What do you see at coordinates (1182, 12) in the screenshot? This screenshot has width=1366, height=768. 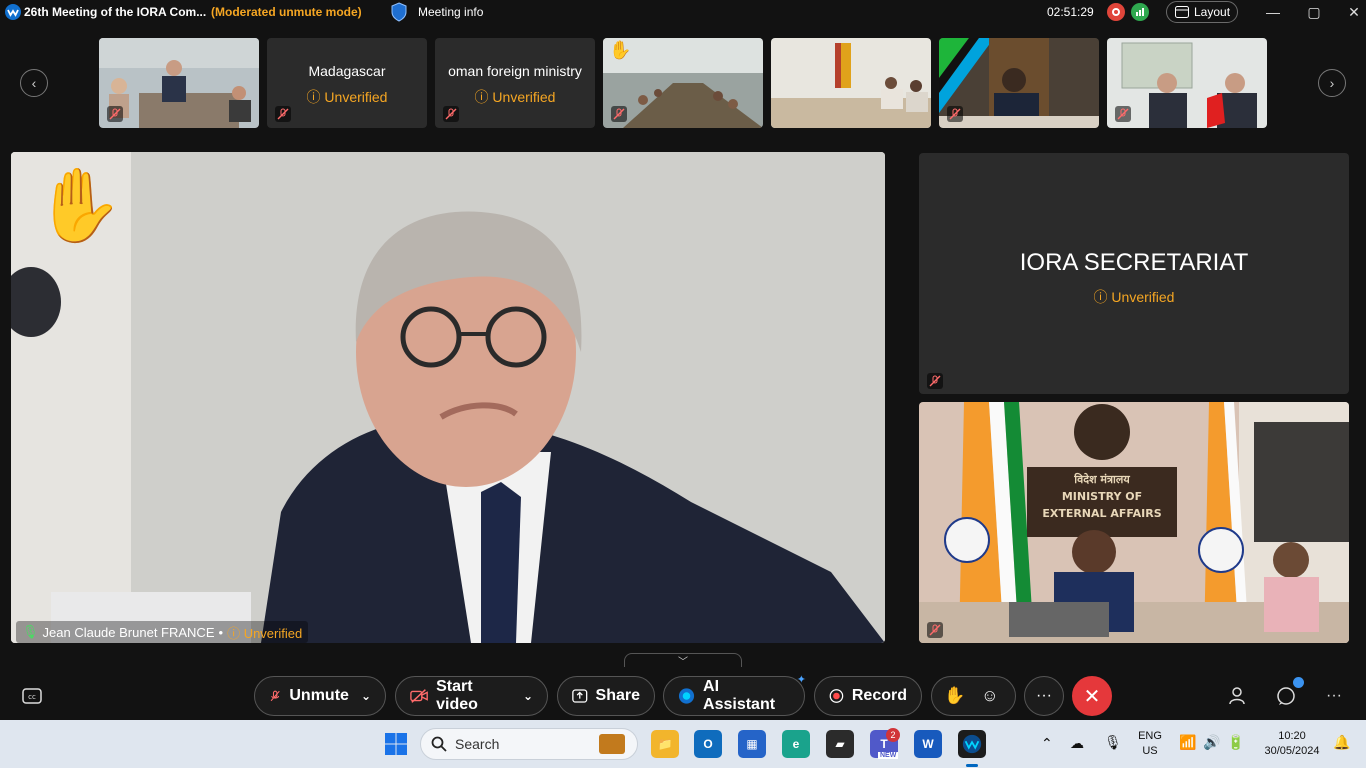 I see `layout-icon` at bounding box center [1182, 12].